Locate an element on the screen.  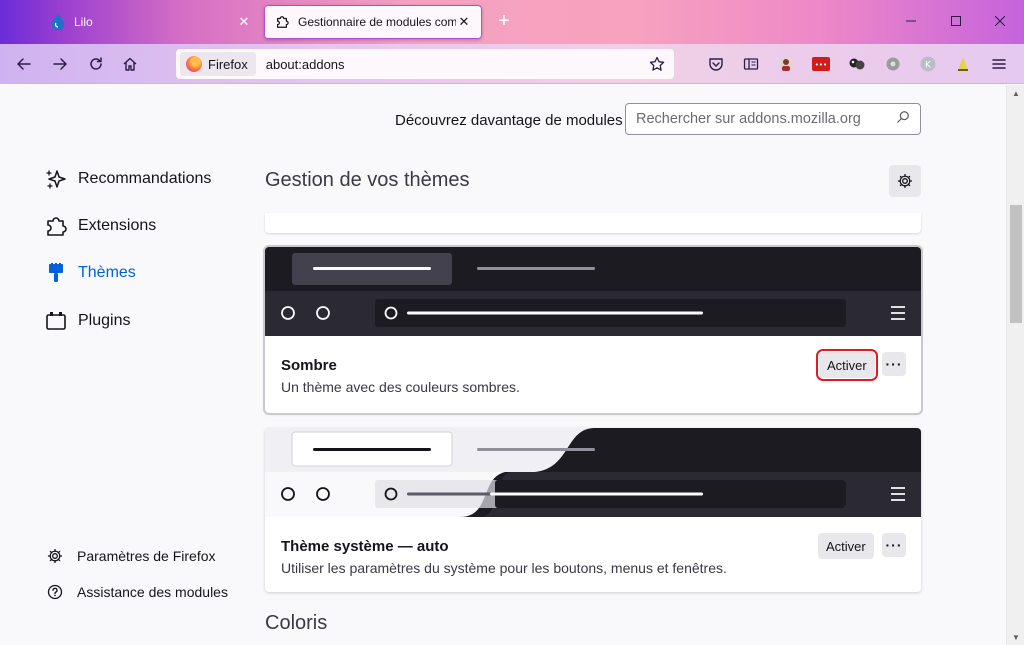
arrow-left-icon is located at coordinates (24, 64).